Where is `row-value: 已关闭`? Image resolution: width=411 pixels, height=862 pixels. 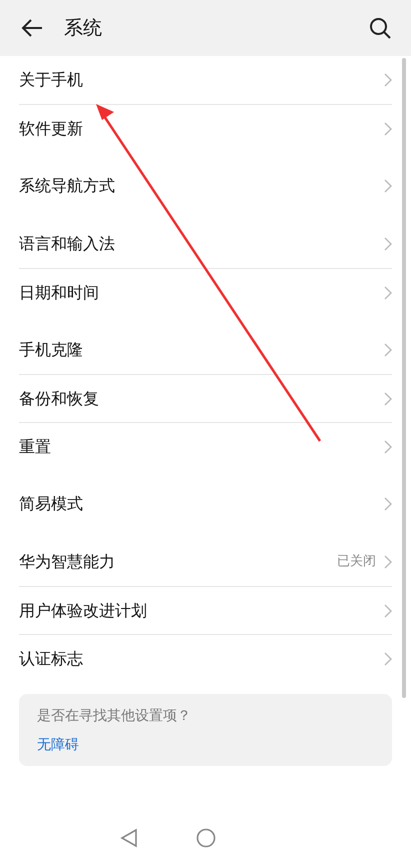
row-value: 已关闭 is located at coordinates (356, 562).